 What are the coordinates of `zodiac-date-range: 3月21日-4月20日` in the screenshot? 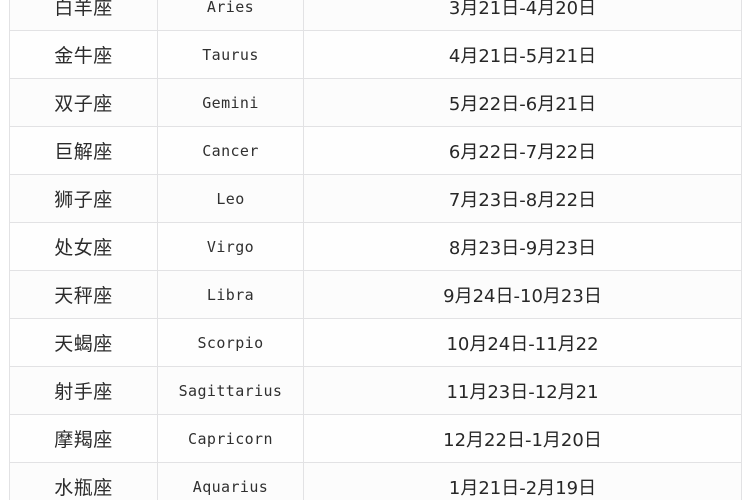 It's located at (522, 15).